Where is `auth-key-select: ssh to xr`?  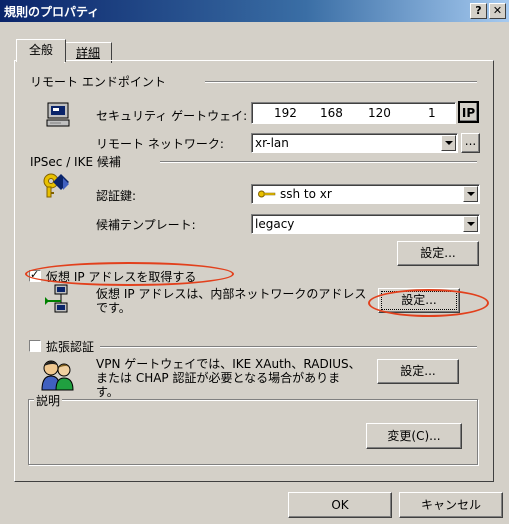
auth-key-select: ssh to xr is located at coordinates (365, 194).